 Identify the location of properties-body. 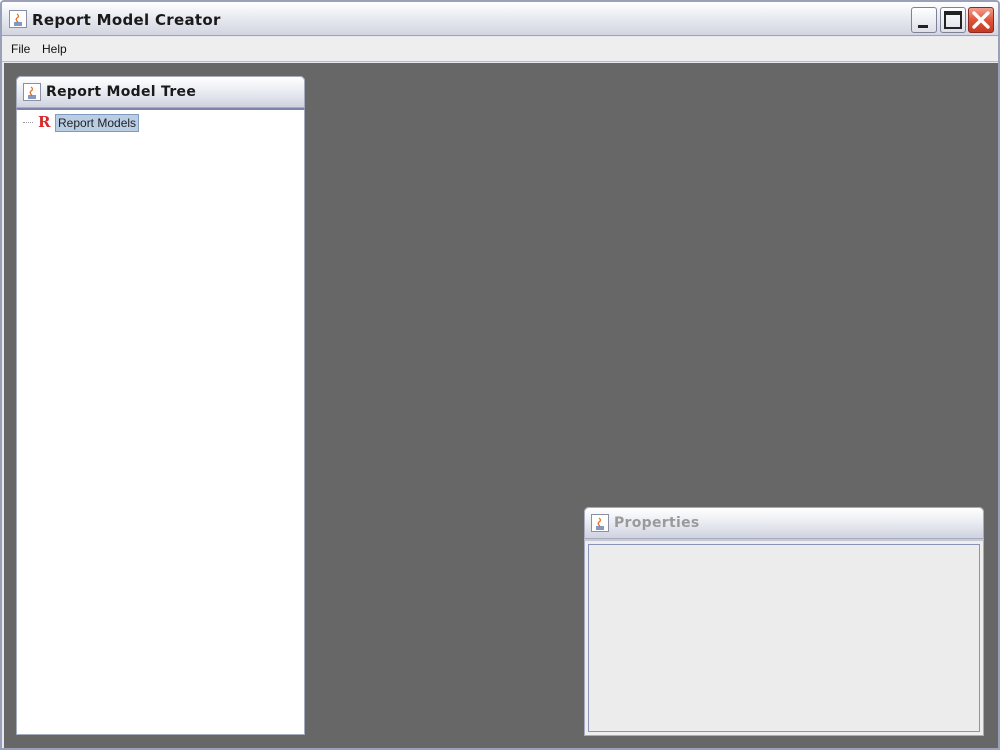
(784, 637).